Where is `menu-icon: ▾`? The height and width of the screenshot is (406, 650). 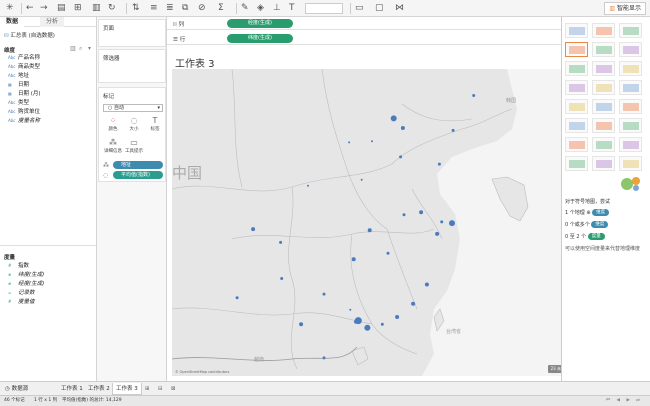
menu-icon: ▾ is located at coordinates (89, 48).